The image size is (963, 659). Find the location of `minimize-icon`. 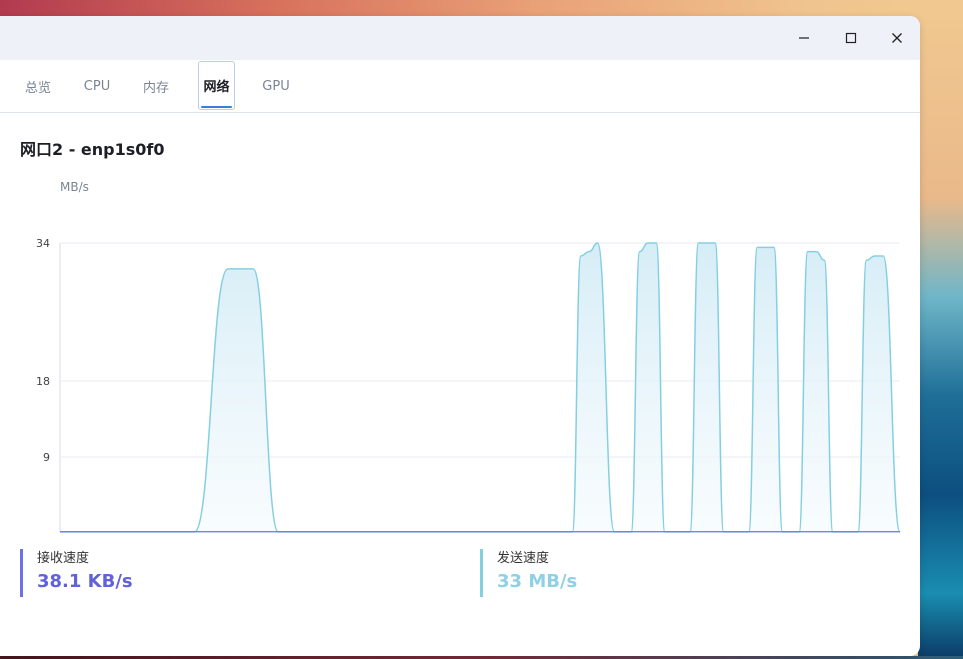

minimize-icon is located at coordinates (804, 38).